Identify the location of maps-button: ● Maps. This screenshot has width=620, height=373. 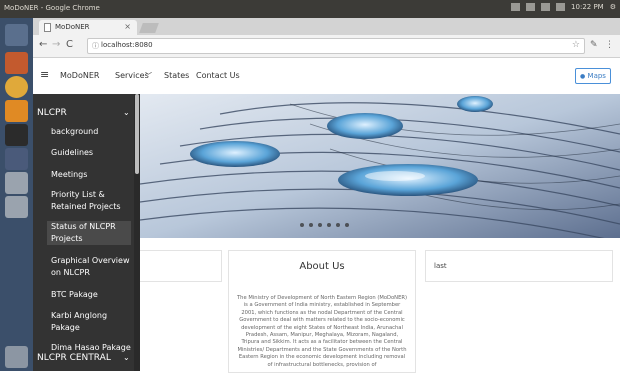
(593, 76).